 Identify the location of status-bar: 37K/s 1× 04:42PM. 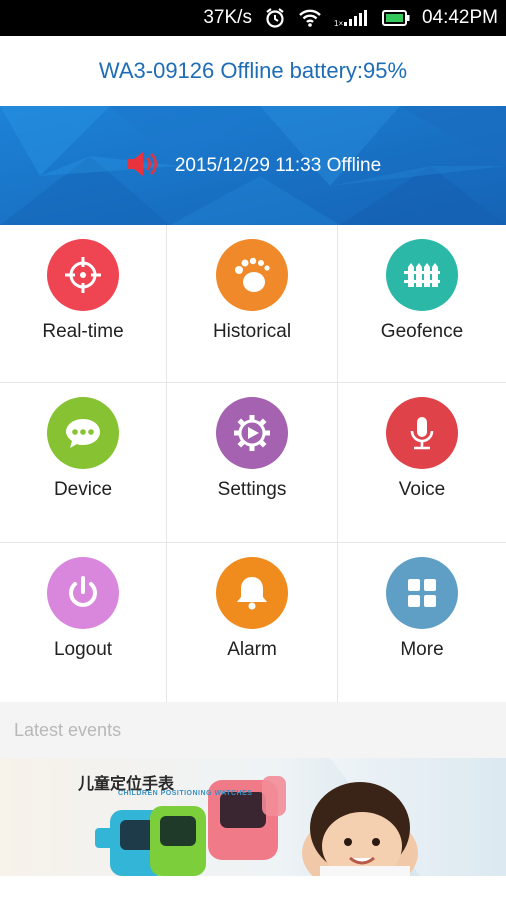
(253, 18).